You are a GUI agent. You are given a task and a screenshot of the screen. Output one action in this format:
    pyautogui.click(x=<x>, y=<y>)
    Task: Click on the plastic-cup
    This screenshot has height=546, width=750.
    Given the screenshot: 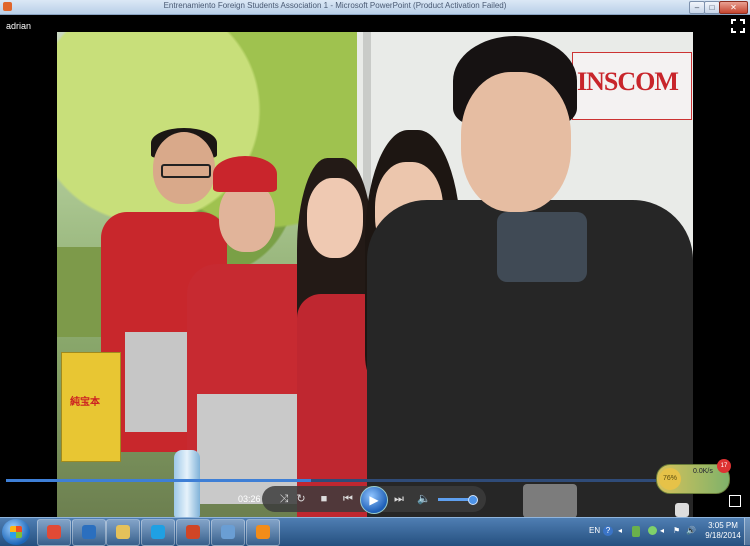 What is the action you would take?
    pyautogui.click(x=550, y=501)
    